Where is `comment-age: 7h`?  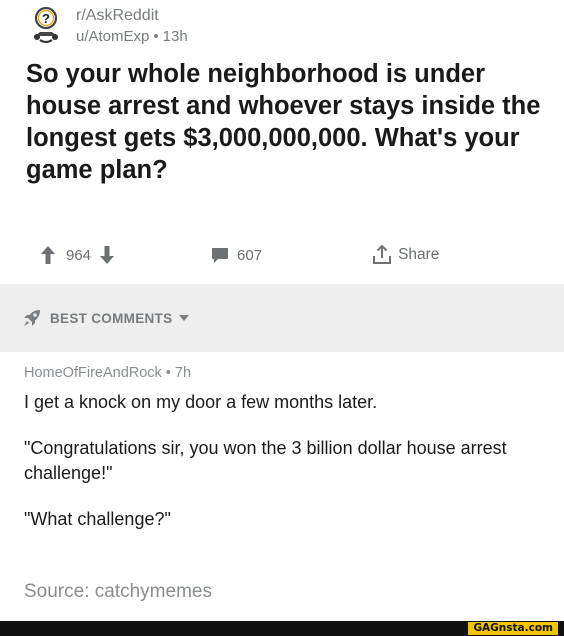
comment-age: 7h is located at coordinates (183, 373).